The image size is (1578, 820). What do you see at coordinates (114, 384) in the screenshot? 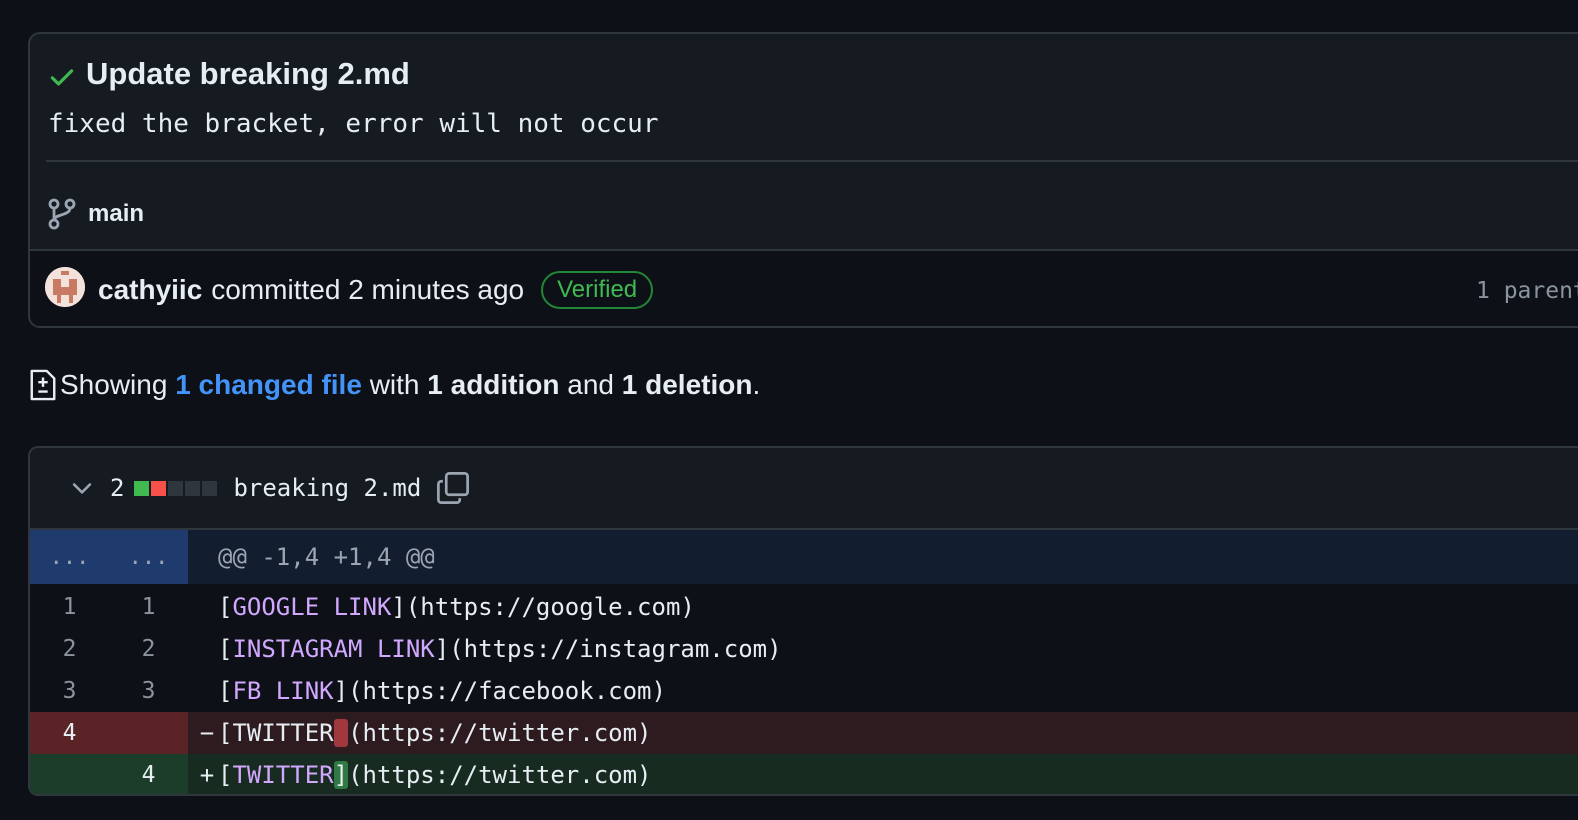
I see `summary-prefix: Showing` at bounding box center [114, 384].